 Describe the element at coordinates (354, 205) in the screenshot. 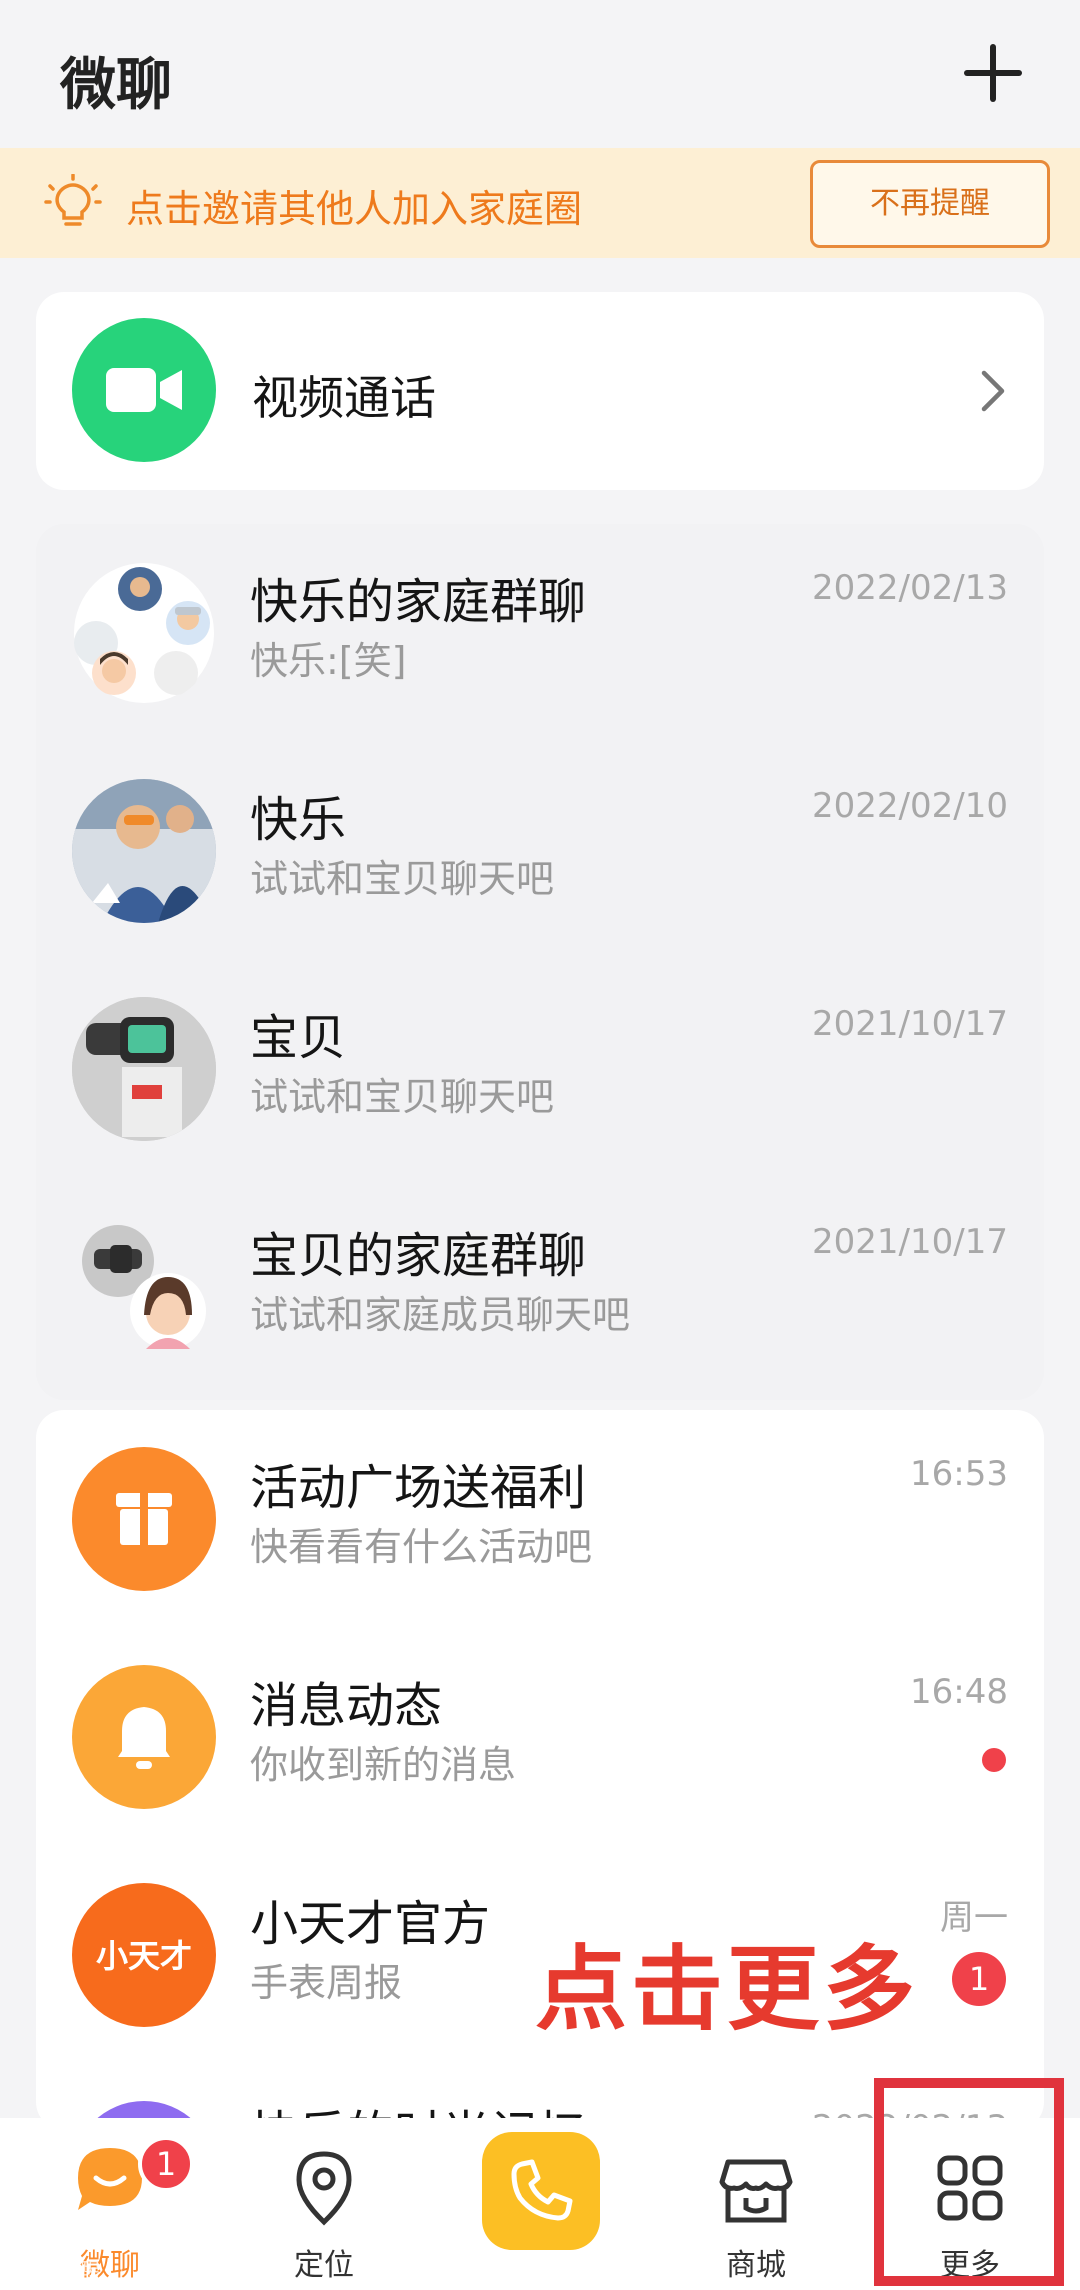

I see `invite-text: 点击邀请其他人加入家庭圈` at that location.